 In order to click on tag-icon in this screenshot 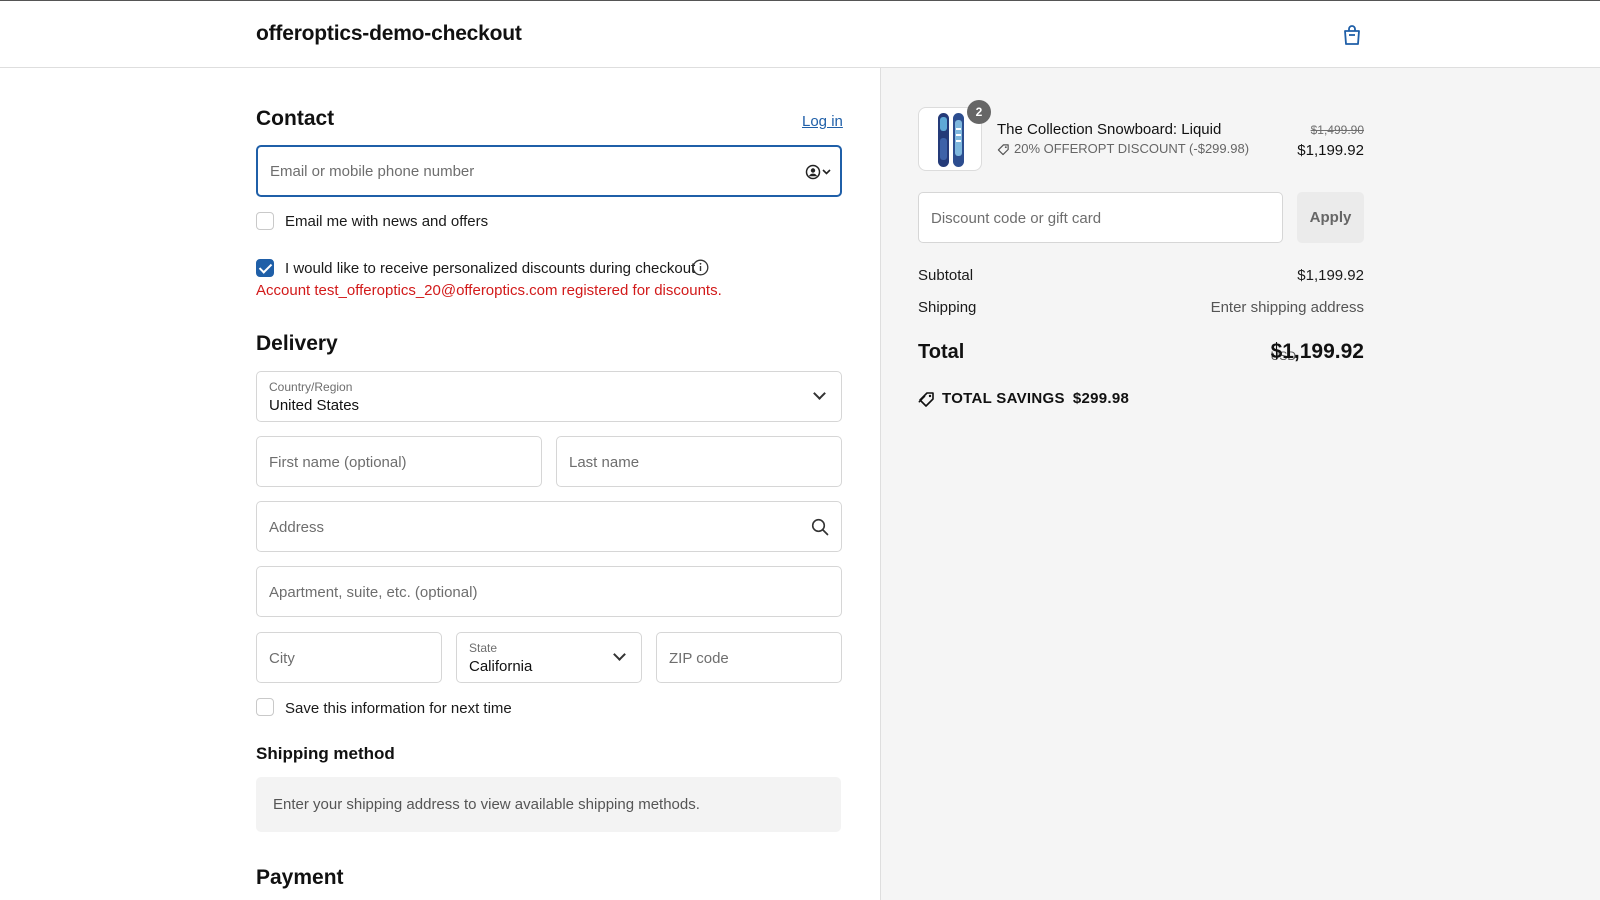, I will do `click(1003, 150)`.